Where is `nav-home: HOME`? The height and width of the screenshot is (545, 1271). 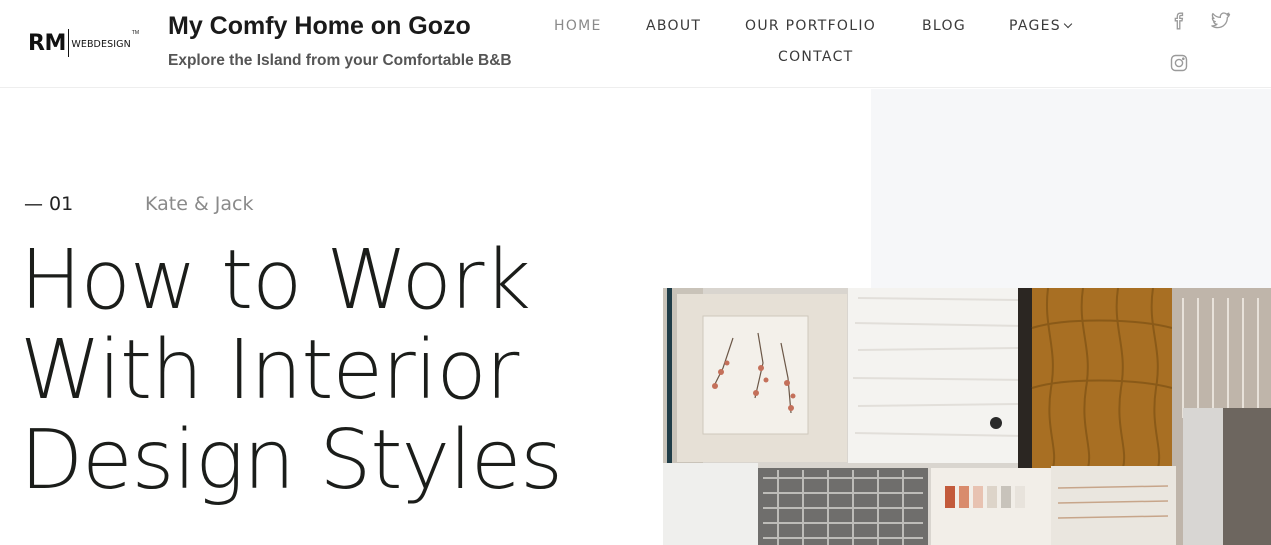 nav-home: HOME is located at coordinates (578, 26).